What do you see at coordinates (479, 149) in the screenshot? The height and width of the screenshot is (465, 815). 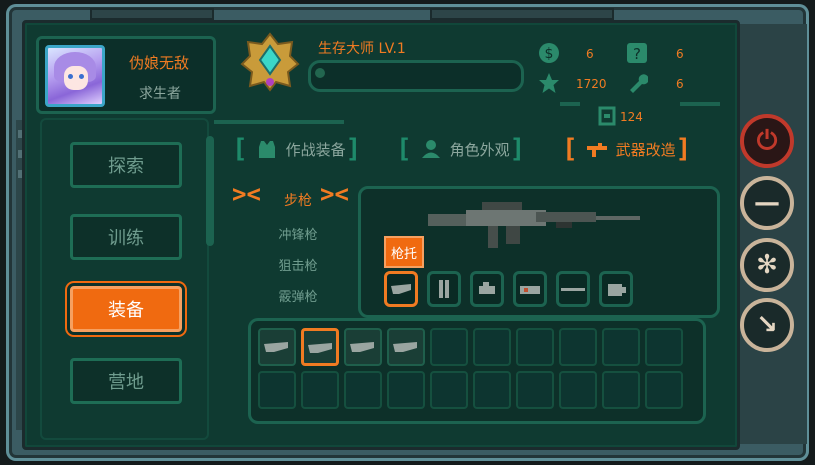 I see `tab-appearance-label: 角色外观` at bounding box center [479, 149].